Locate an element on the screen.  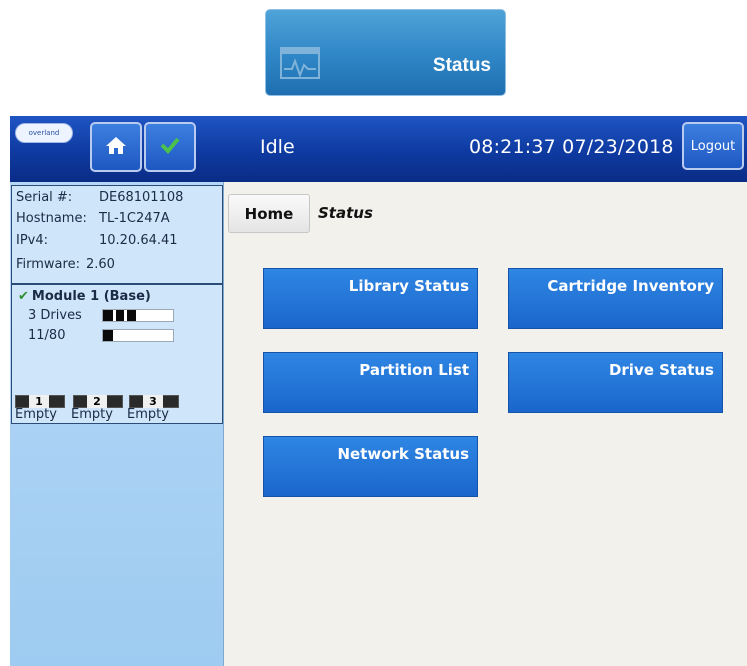
network-status-button: Network Status is located at coordinates (370, 466).